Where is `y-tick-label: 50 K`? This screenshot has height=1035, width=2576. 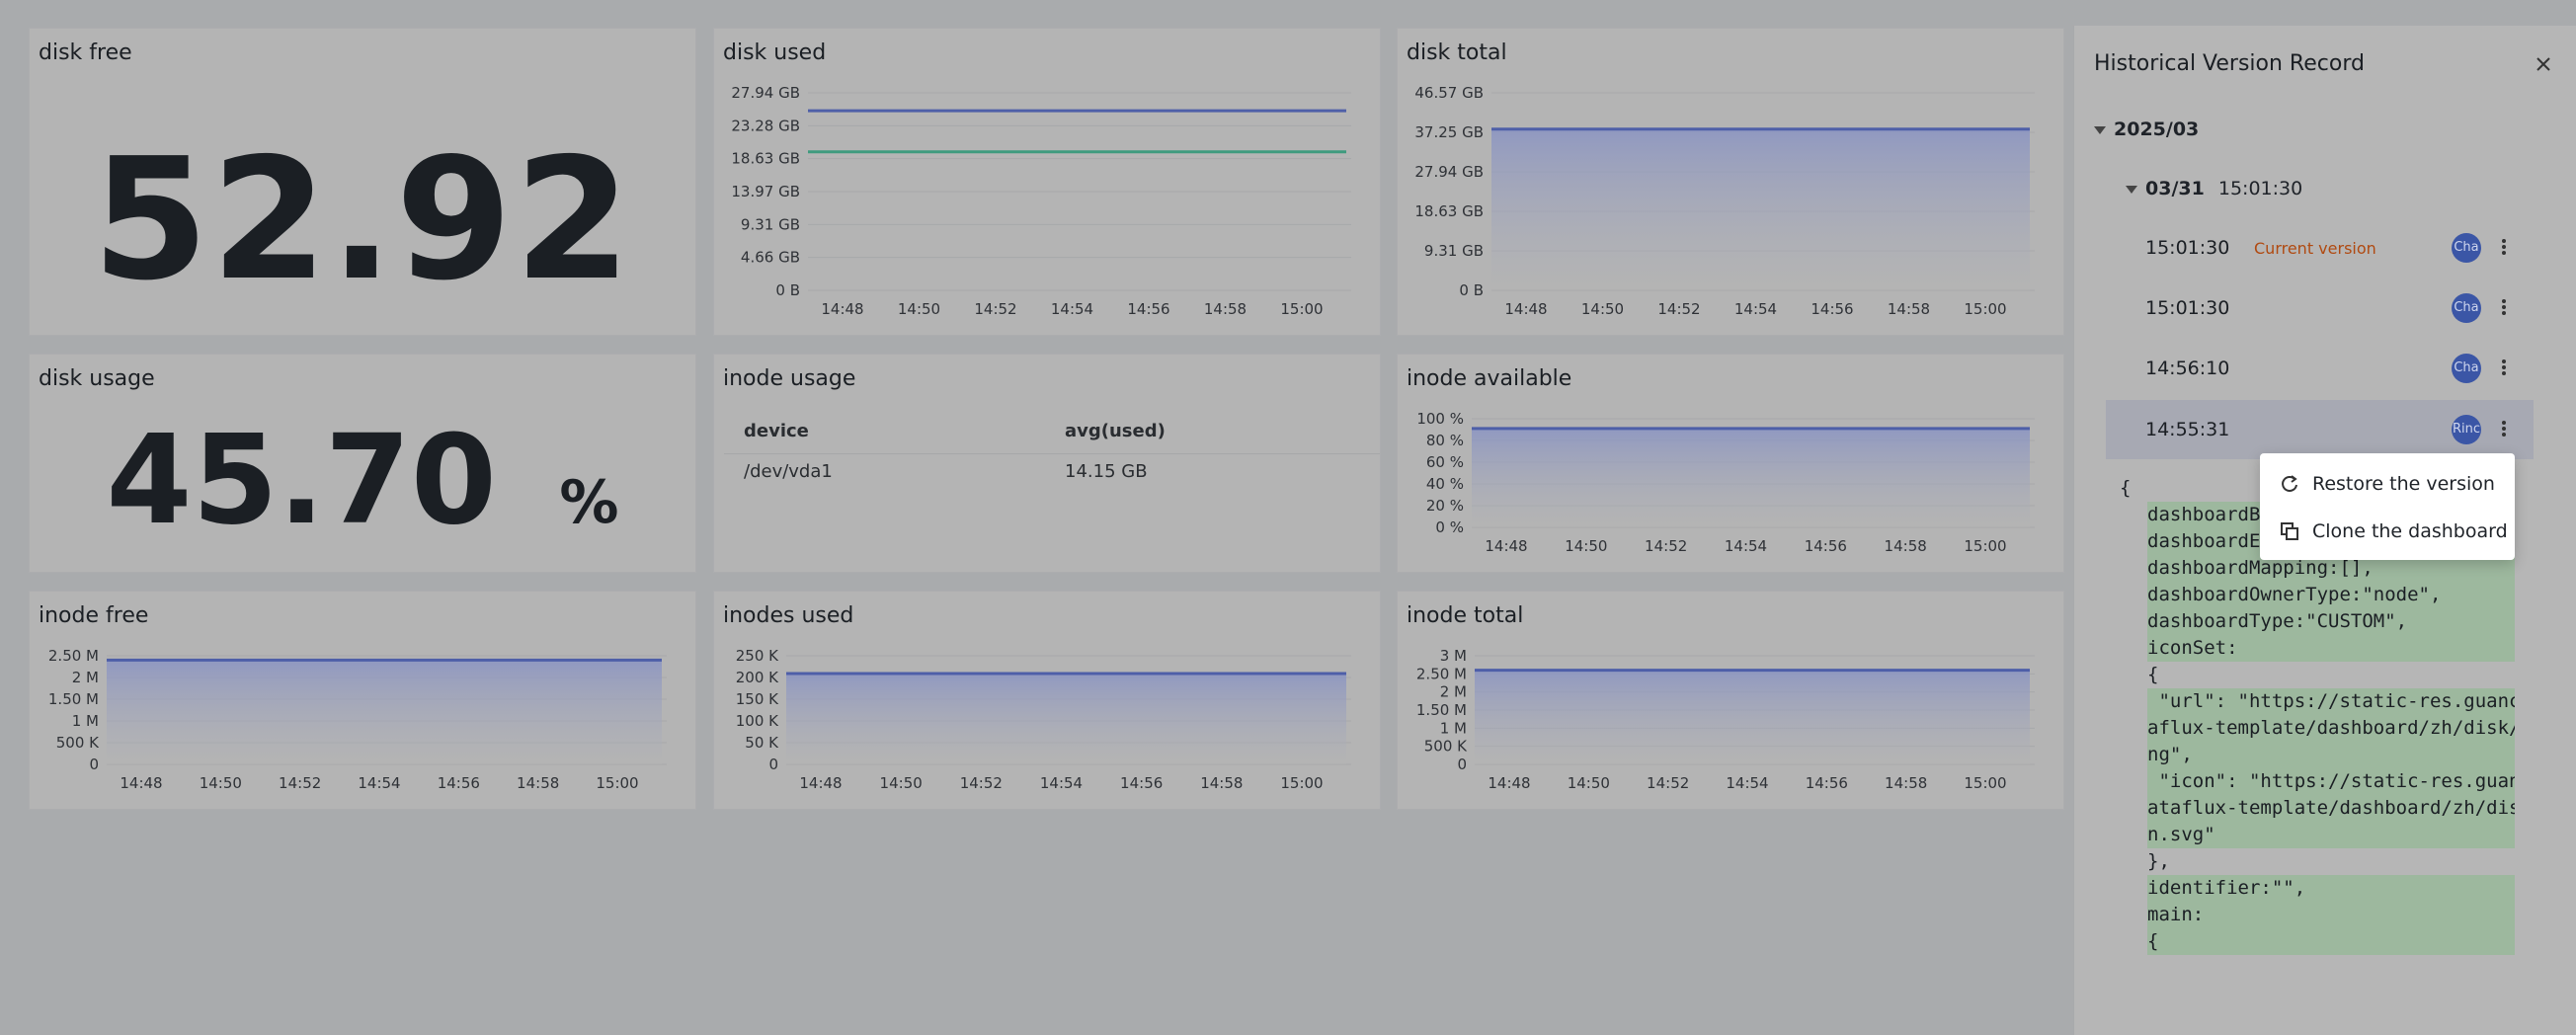
y-tick-label: 50 K is located at coordinates (762, 743).